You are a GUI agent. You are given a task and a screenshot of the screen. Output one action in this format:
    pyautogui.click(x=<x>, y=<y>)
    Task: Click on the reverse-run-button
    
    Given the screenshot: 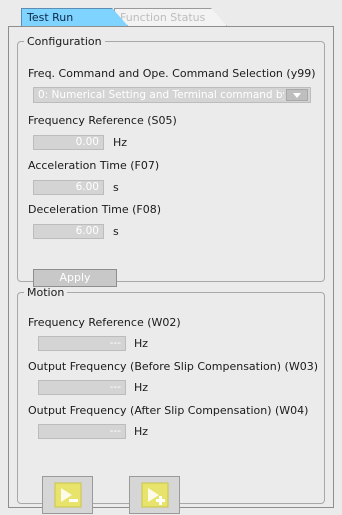 What is the action you would take?
    pyautogui.click(x=67, y=495)
    